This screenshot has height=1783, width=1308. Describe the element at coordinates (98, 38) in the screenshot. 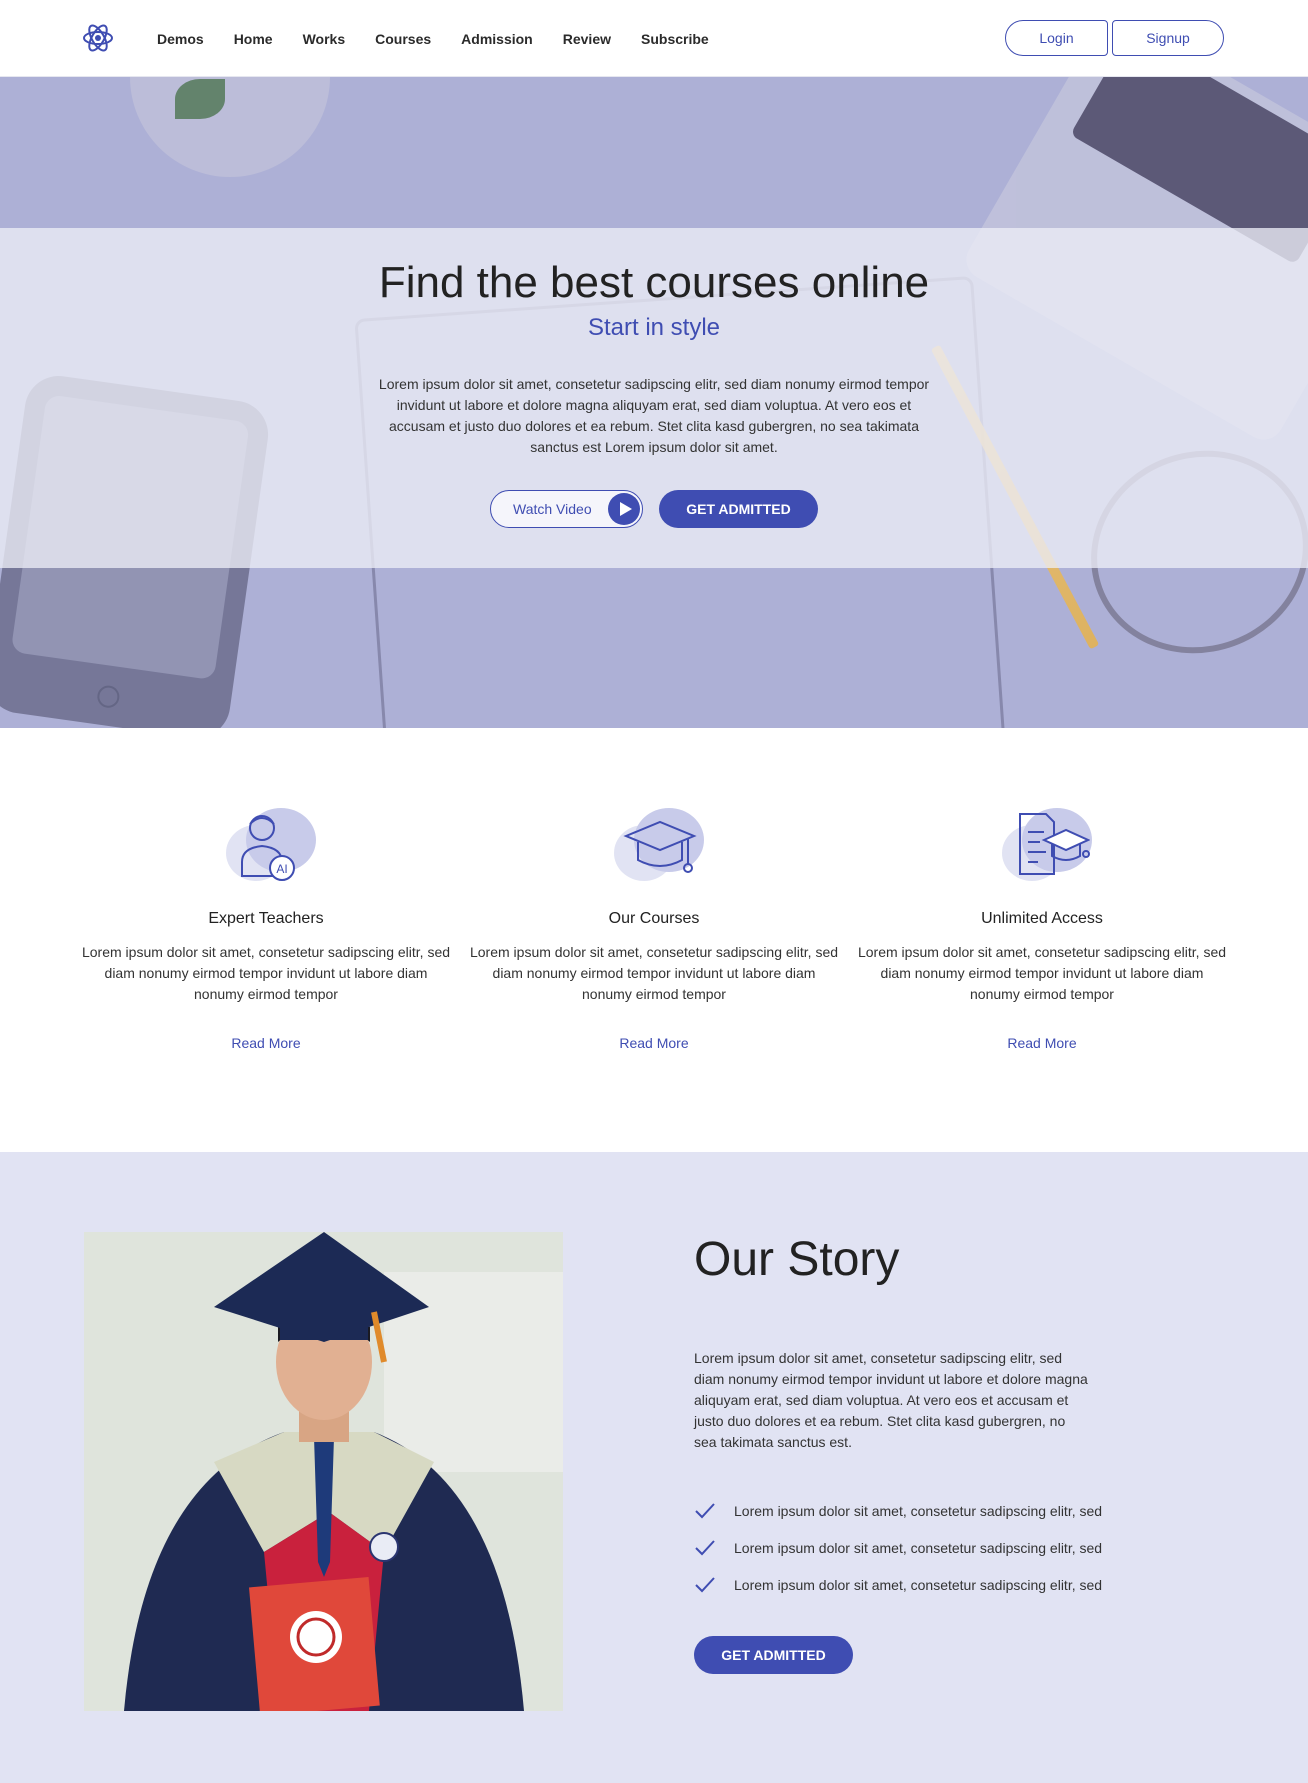

I see `atom-logo-icon` at that location.